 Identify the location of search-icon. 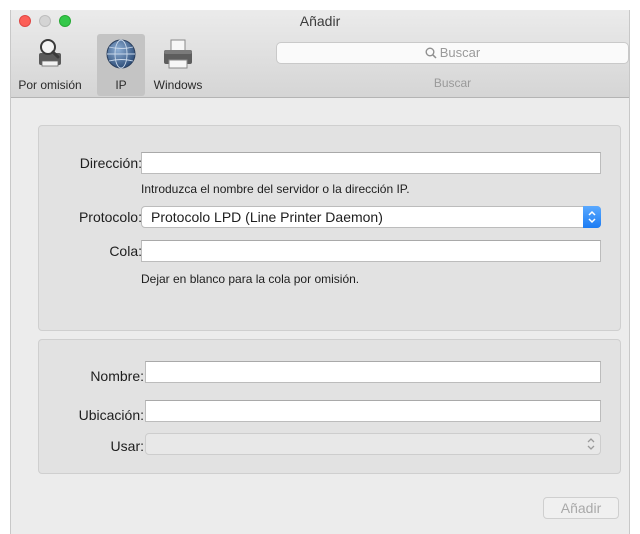
(431, 53).